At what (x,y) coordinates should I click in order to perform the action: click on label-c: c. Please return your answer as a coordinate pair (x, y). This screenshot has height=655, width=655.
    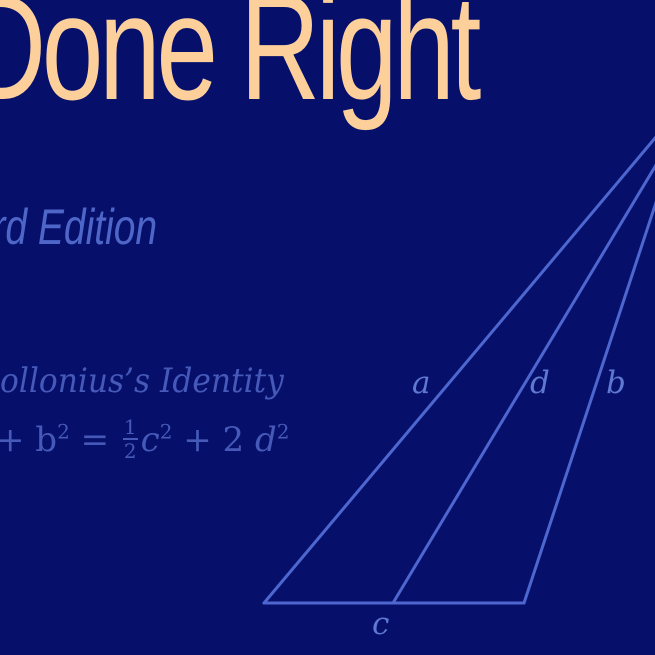
    Looking at the image, I should click on (380, 624).